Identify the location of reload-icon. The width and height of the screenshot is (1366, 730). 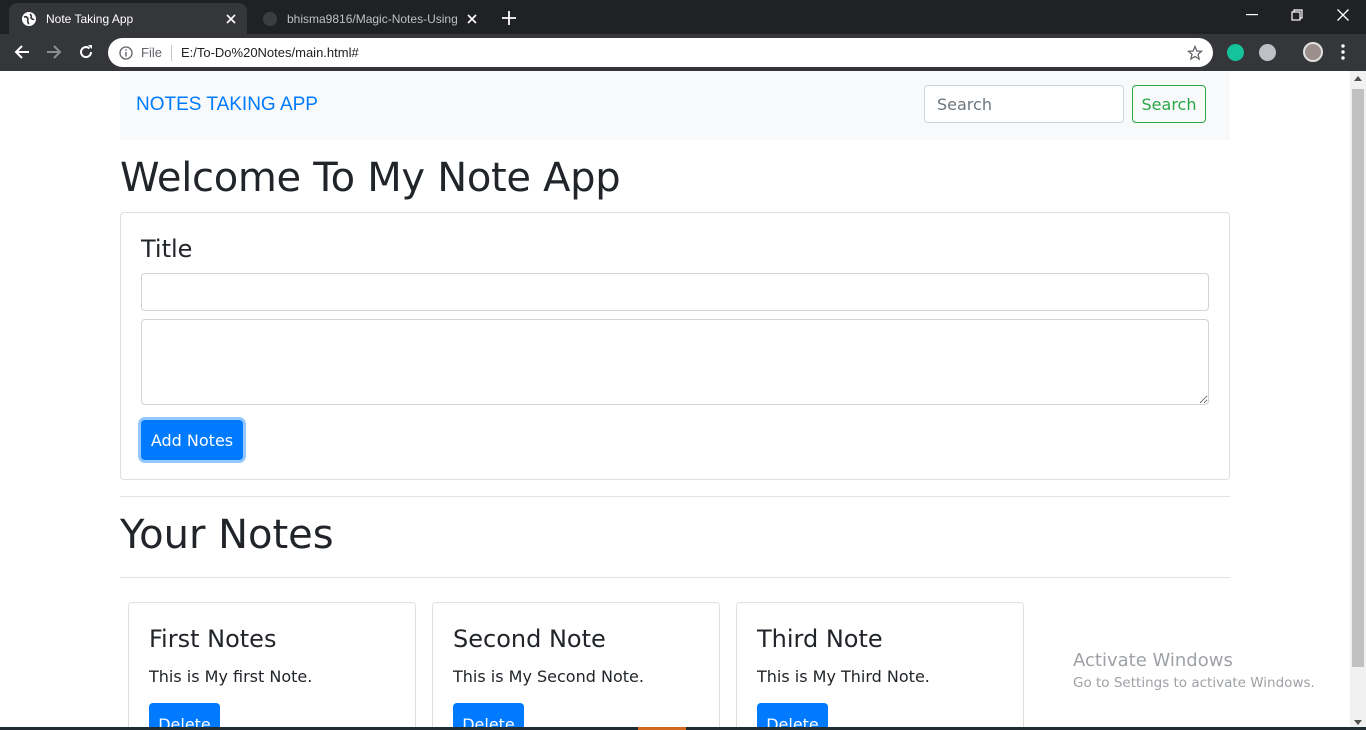
(86, 52).